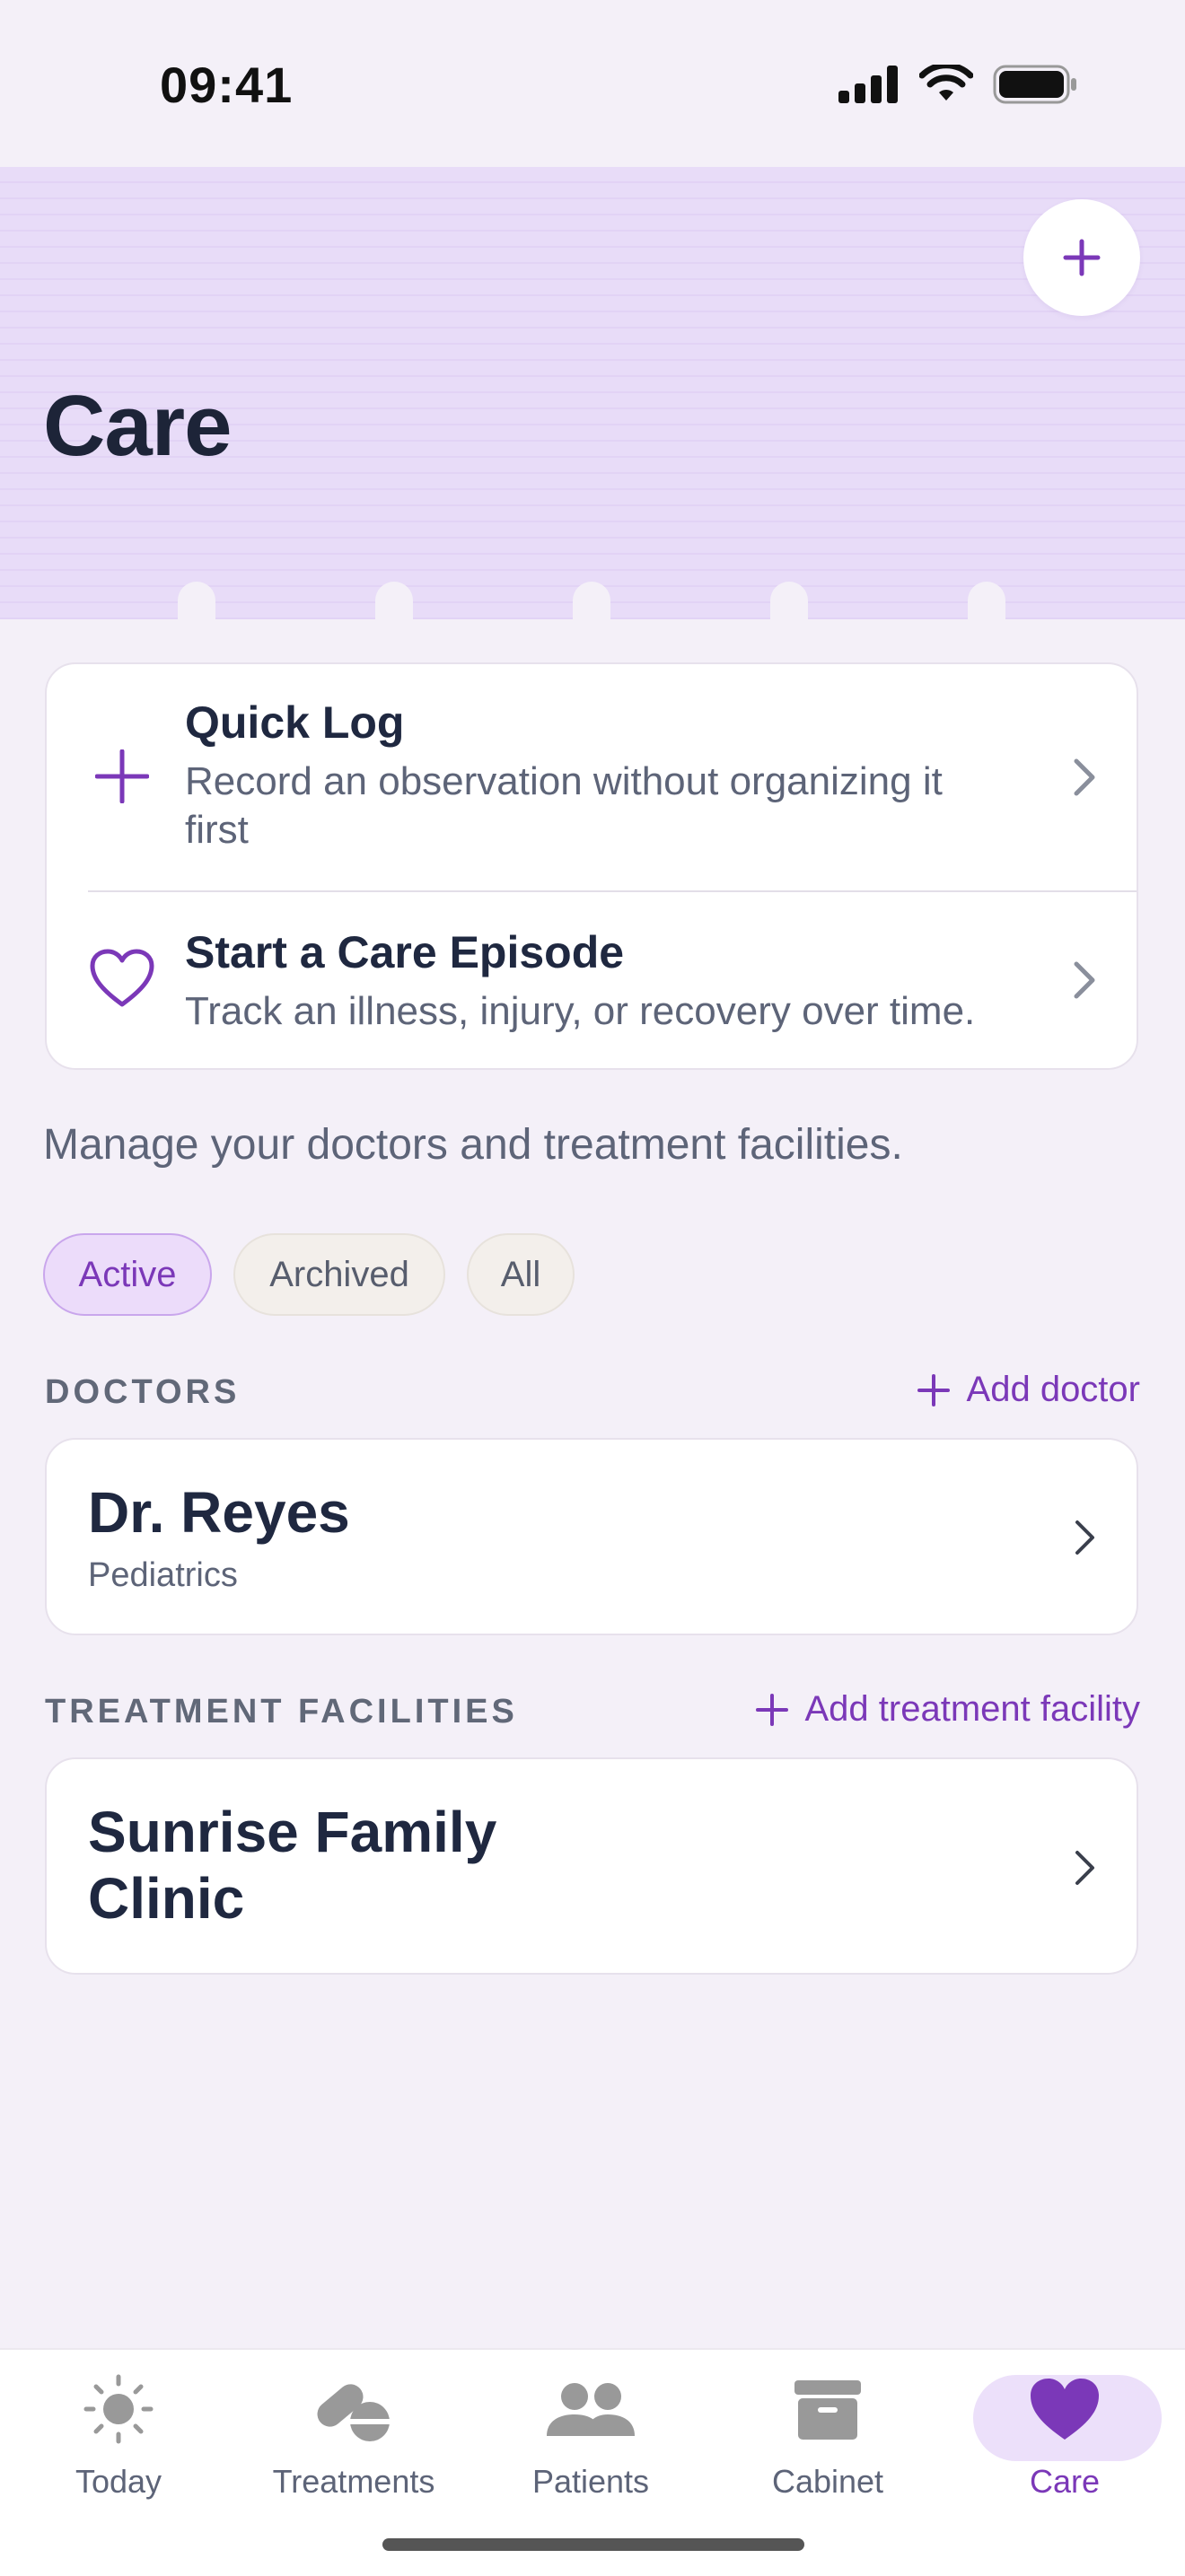 This screenshot has width=1185, height=2576. Describe the element at coordinates (972, 1709) in the screenshot. I see `add-facility-label: Add treatment facility` at that location.